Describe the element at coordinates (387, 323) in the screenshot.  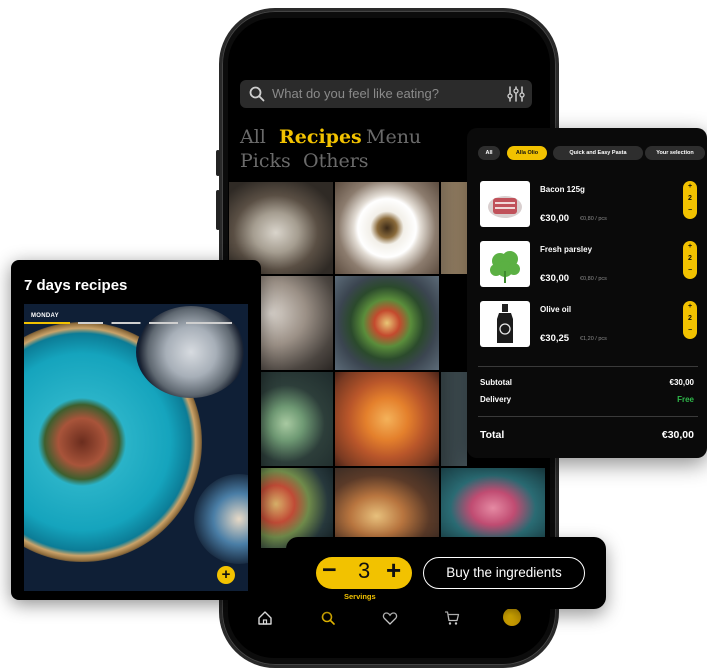
I see `recipe-photo-salad` at that location.